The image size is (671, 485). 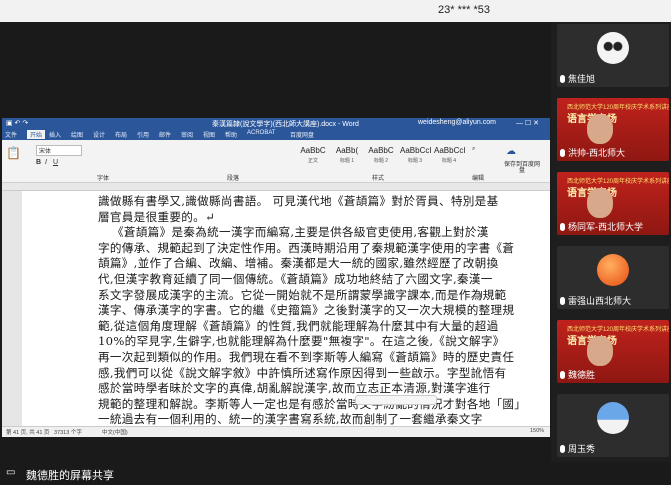 What do you see at coordinates (68, 433) in the screenshot?
I see `word-count: 37313 个字` at bounding box center [68, 433].